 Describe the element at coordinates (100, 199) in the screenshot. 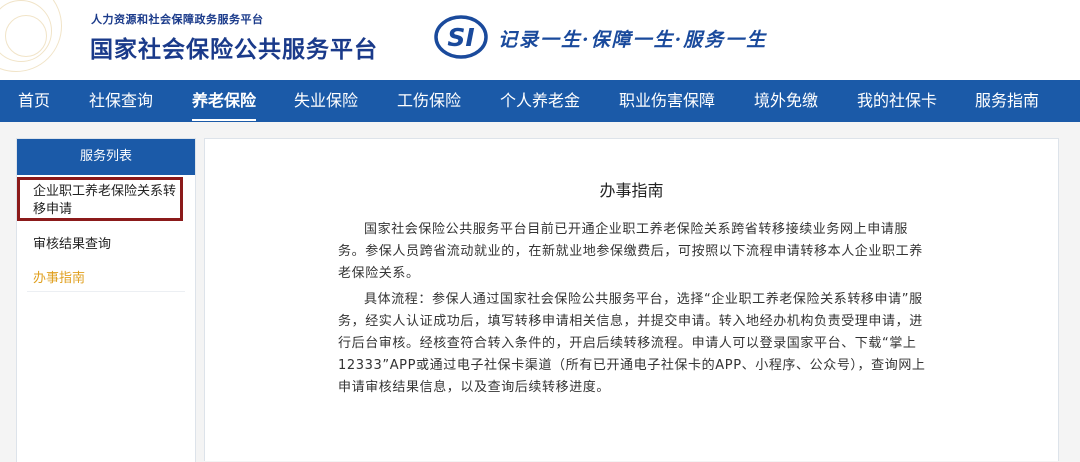

I see `sidebar-item-pension-transfer-apply: 企业职工养老保险关系转移申请` at that location.